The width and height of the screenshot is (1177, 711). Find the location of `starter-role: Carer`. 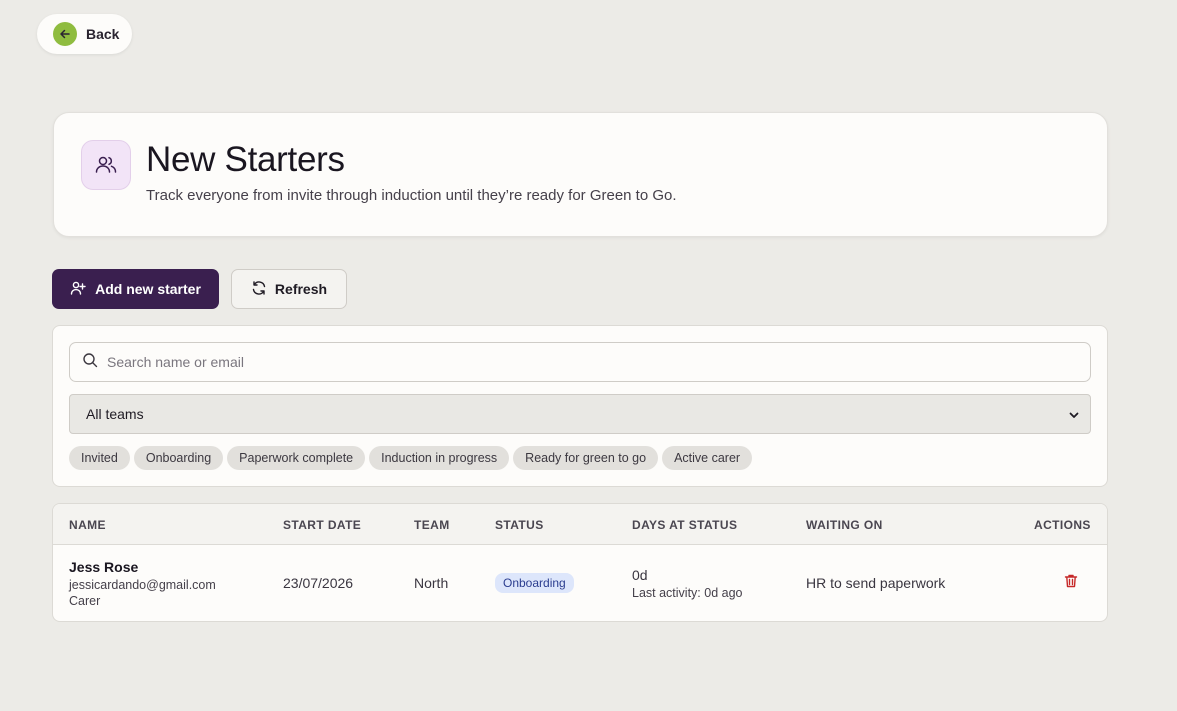

starter-role: Carer is located at coordinates (85, 601).